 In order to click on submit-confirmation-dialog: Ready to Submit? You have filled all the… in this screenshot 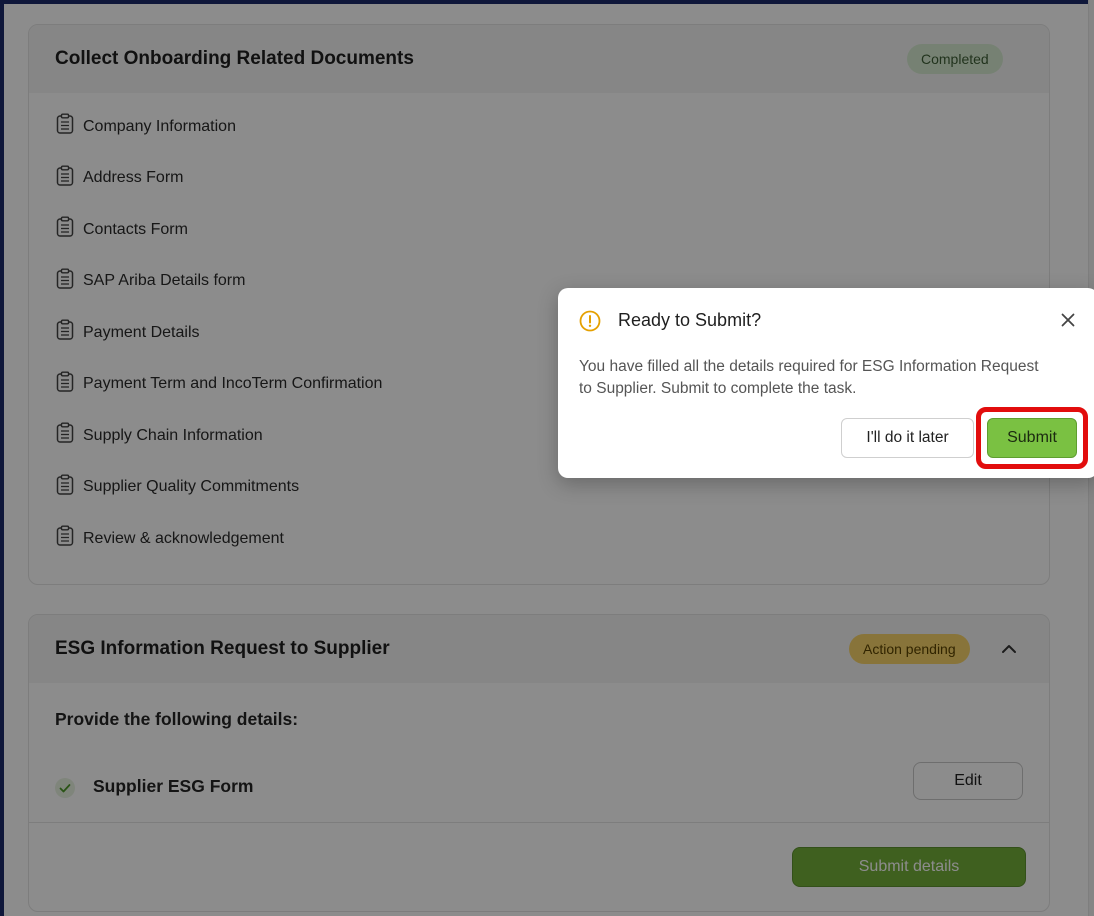, I will do `click(826, 383)`.